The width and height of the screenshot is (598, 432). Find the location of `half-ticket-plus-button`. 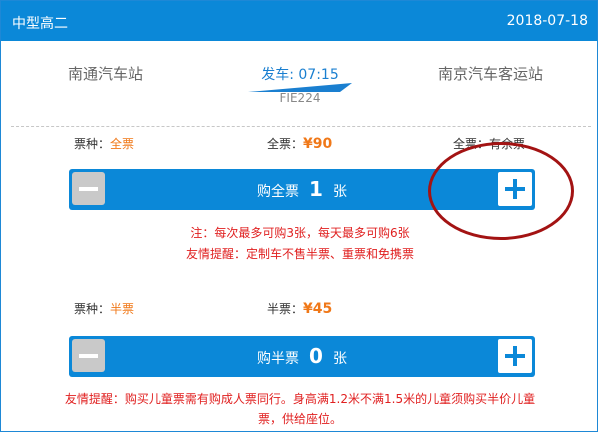

half-ticket-plus-button is located at coordinates (515, 356).